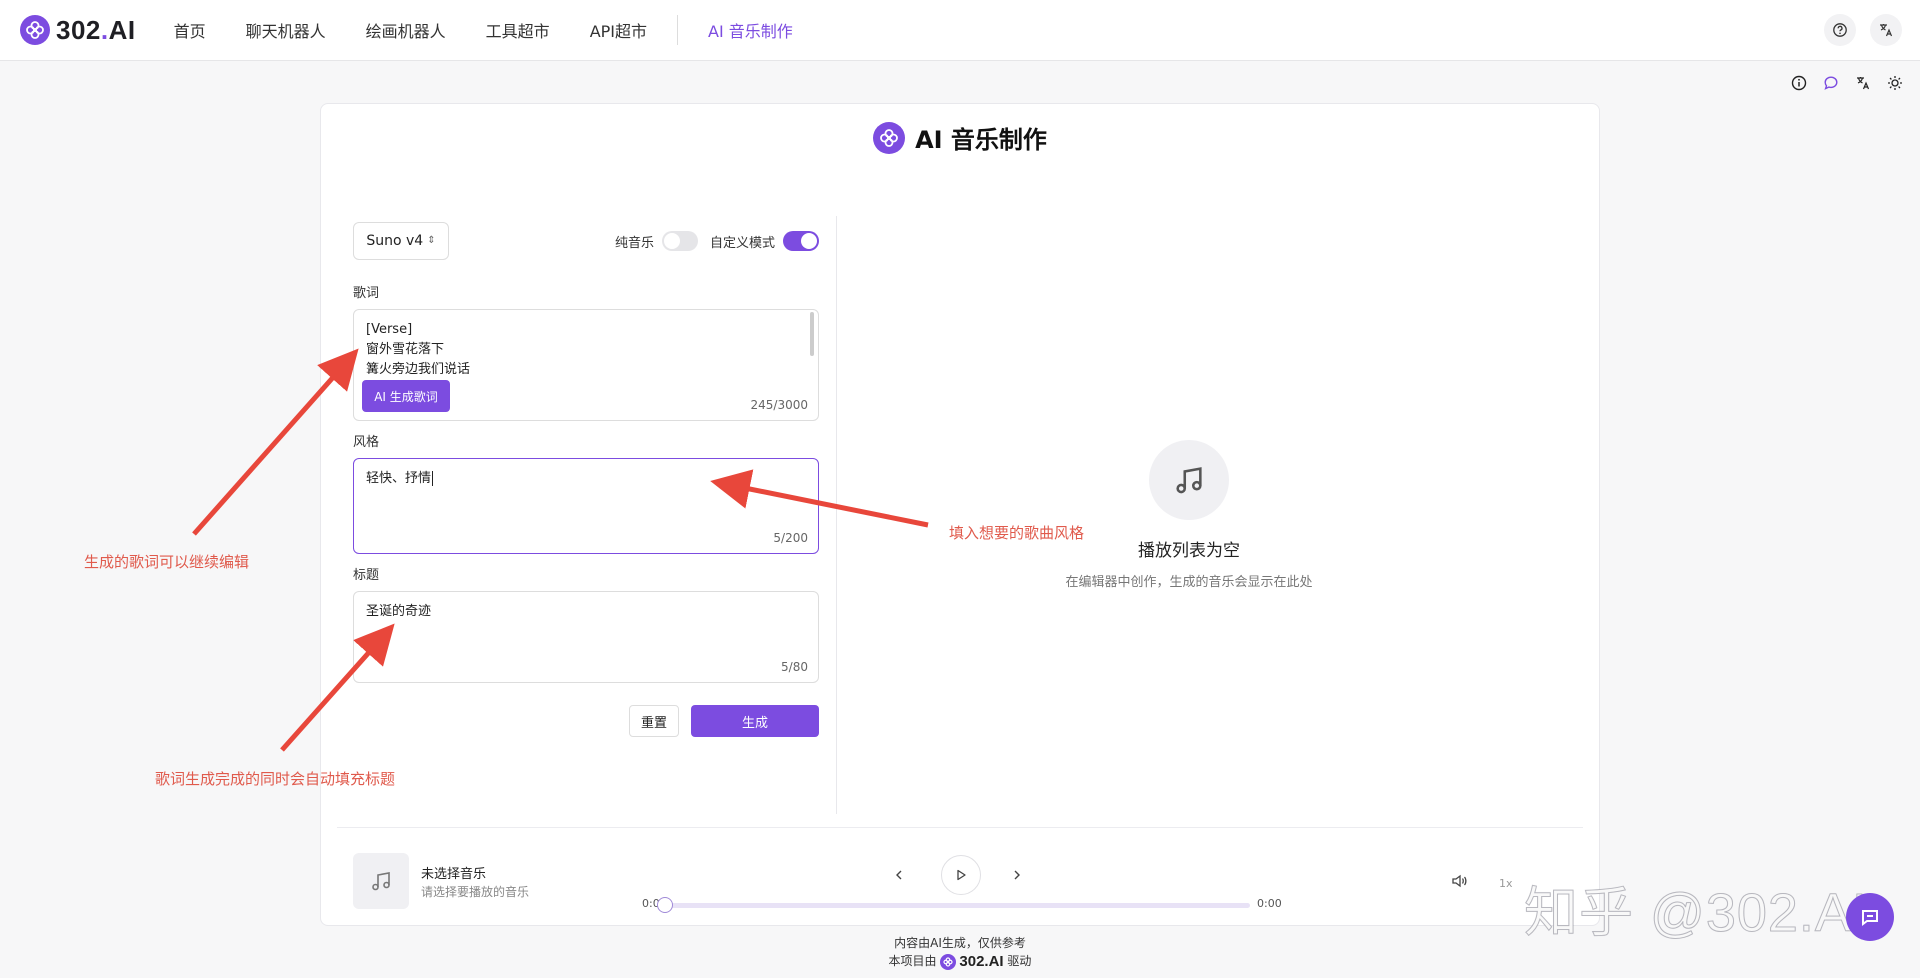 This screenshot has height=978, width=1920. I want to click on audio-player: 未选择音乐 请选择要播放的音乐 0:00 0:00 1x, so click(960, 879).